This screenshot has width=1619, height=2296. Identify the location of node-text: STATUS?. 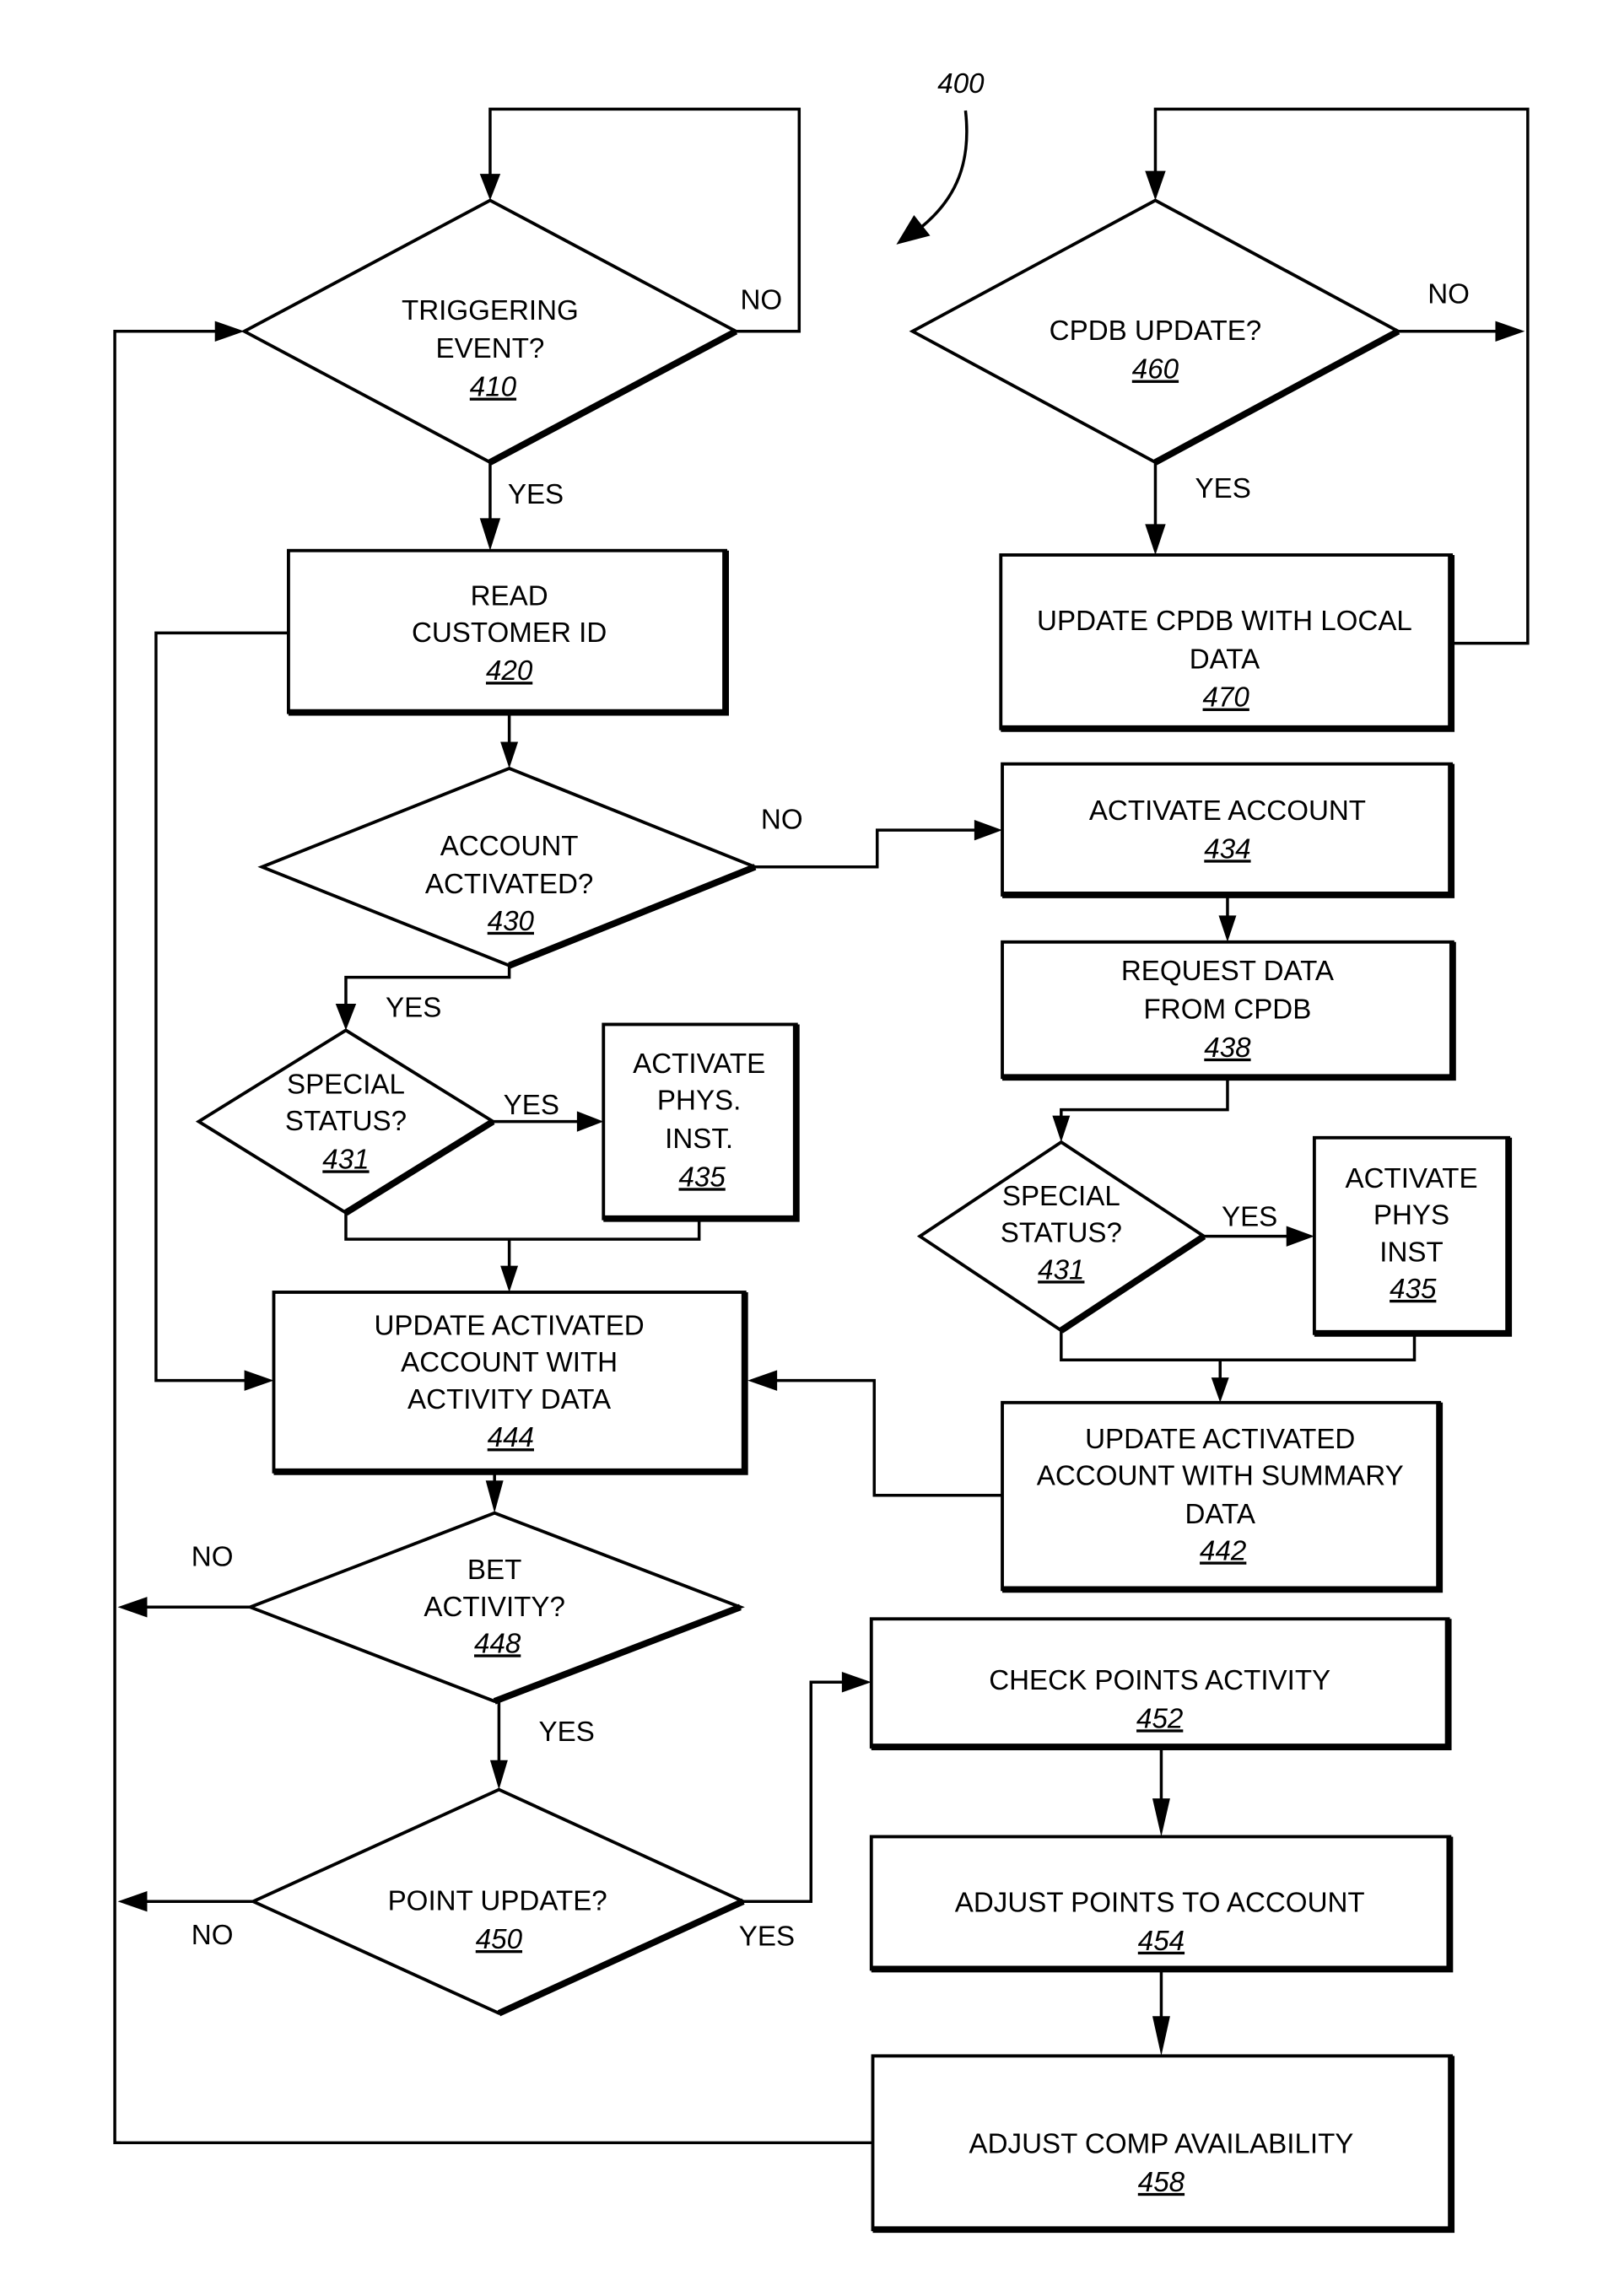
(346, 1121).